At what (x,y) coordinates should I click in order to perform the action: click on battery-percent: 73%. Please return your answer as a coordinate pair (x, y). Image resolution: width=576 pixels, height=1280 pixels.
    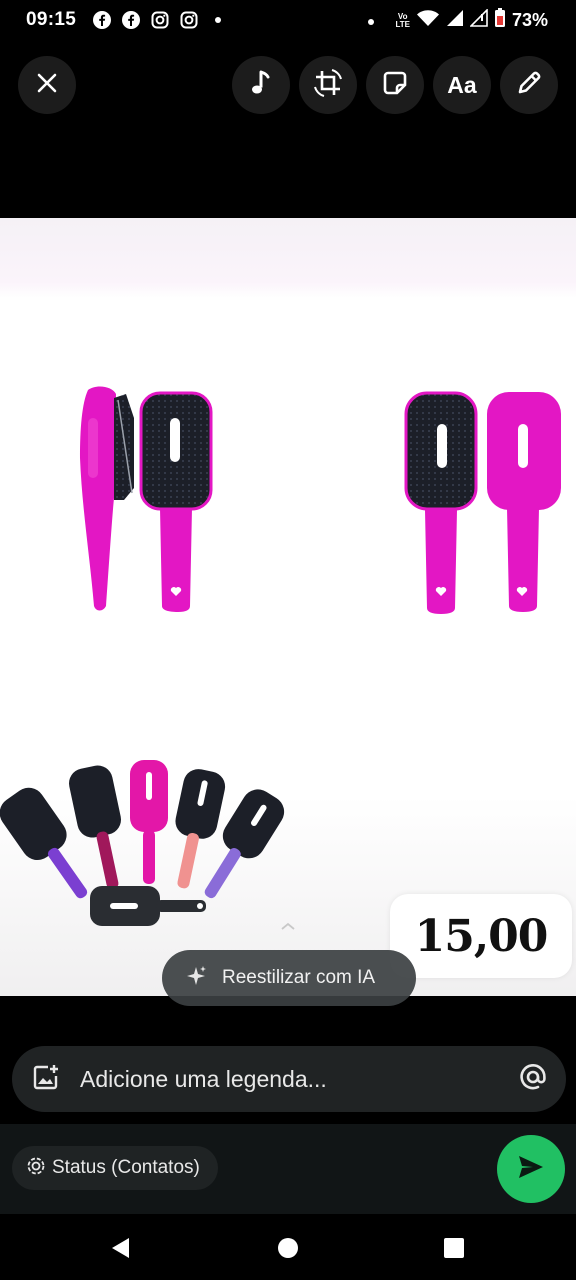
    Looking at the image, I should click on (529, 20).